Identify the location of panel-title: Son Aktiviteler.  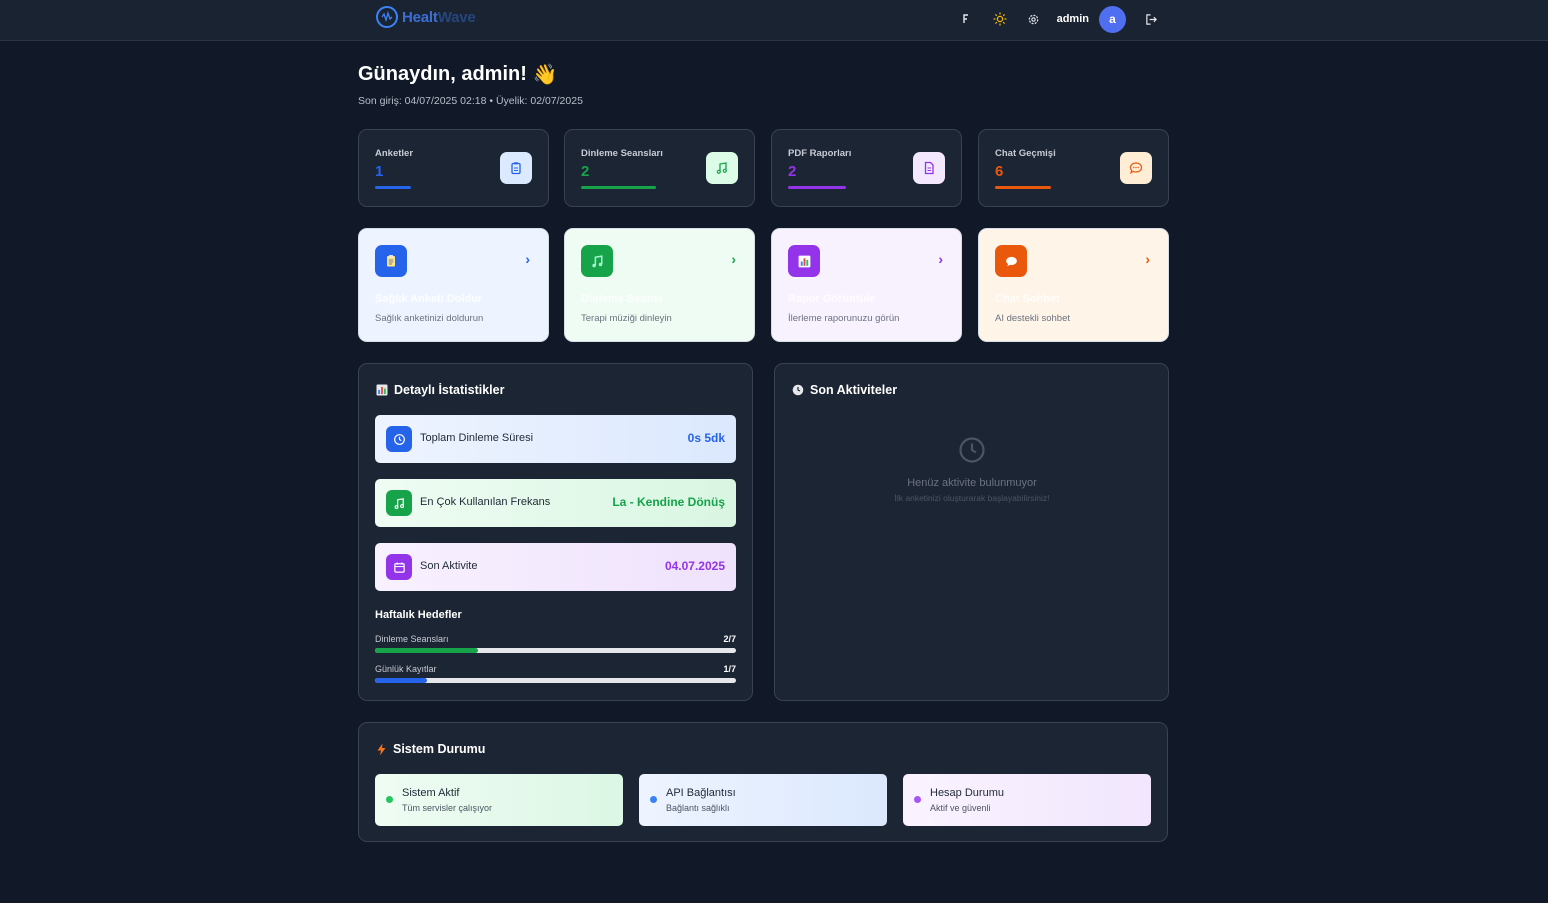
(844, 390).